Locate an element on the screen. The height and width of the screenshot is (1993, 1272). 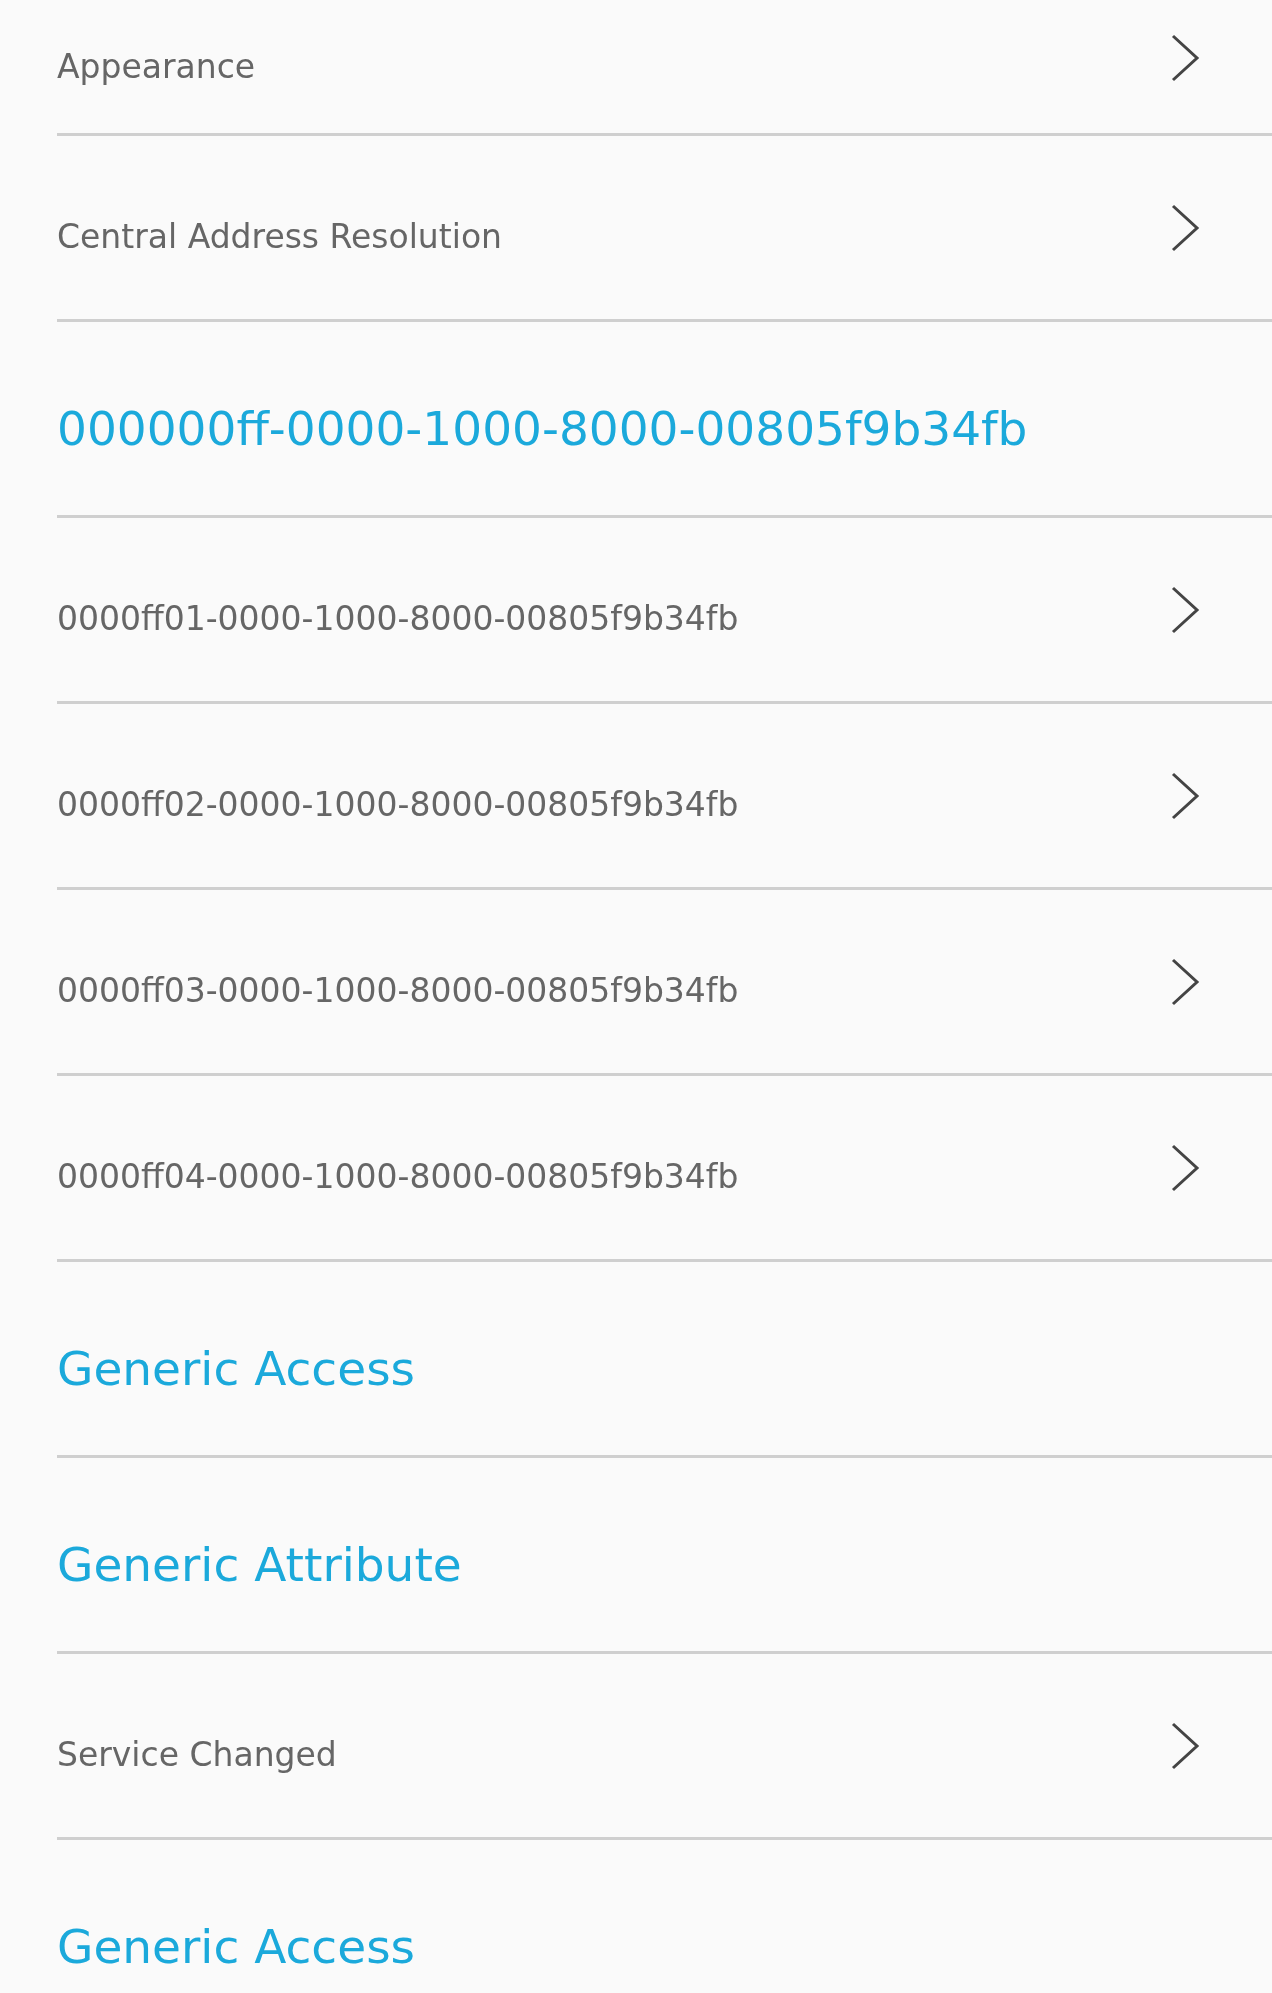
list-item: 0000ff02-0000-1000-8000-00805f9b34fb is located at coordinates (664, 797).